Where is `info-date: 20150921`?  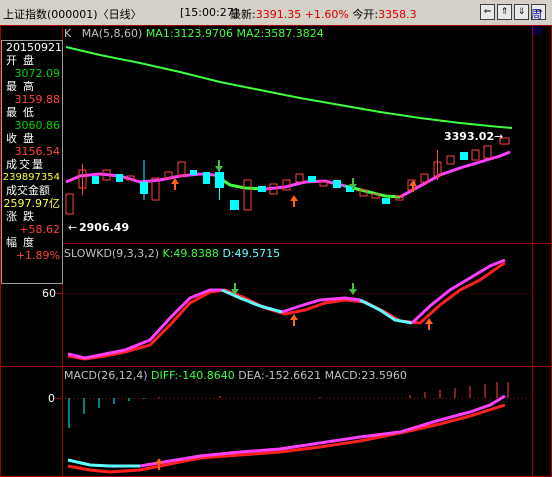
info-date: 20150921 is located at coordinates (34, 47).